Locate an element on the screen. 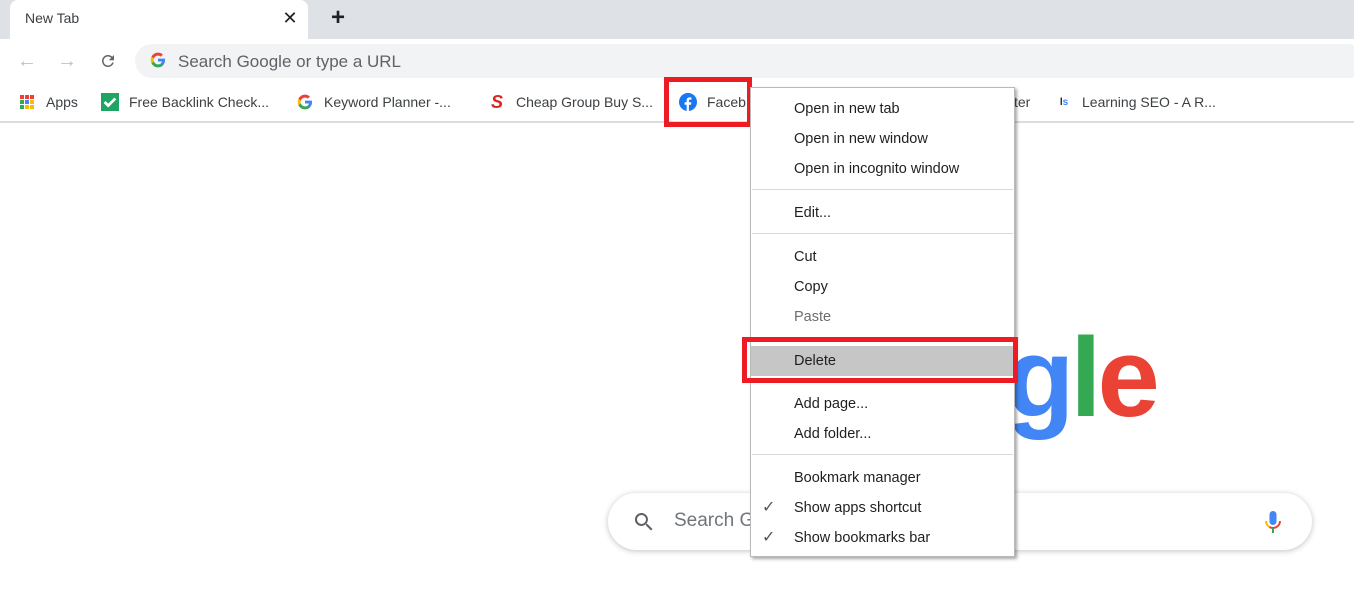 This screenshot has height=592, width=1354. reload-icon is located at coordinates (108, 61).